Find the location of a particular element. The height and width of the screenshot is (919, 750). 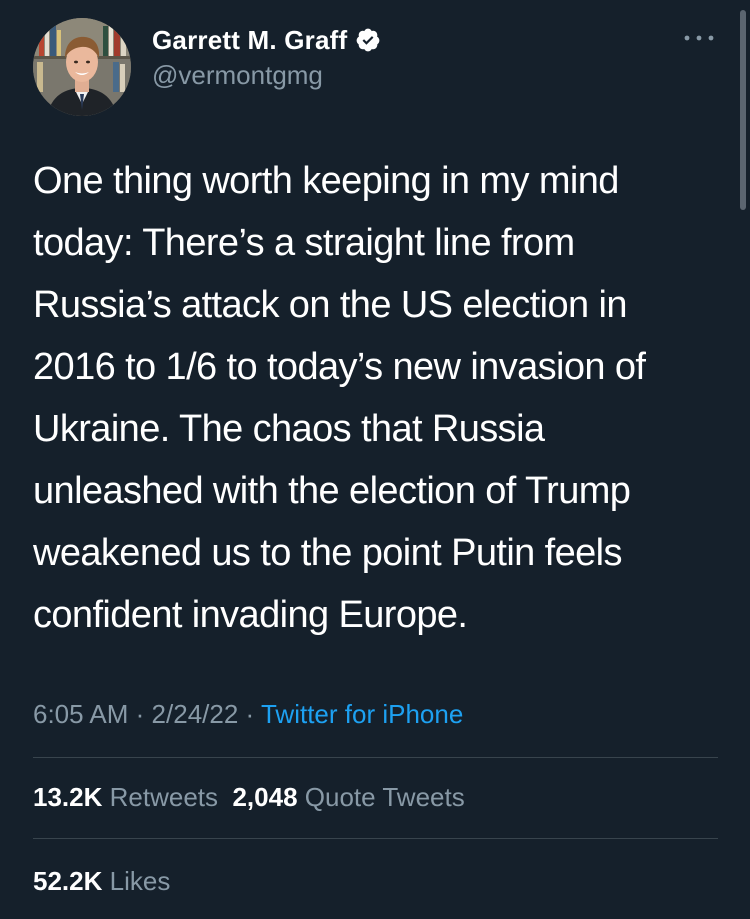

likes-stats-row: 52.2K Likes is located at coordinates (101, 881).